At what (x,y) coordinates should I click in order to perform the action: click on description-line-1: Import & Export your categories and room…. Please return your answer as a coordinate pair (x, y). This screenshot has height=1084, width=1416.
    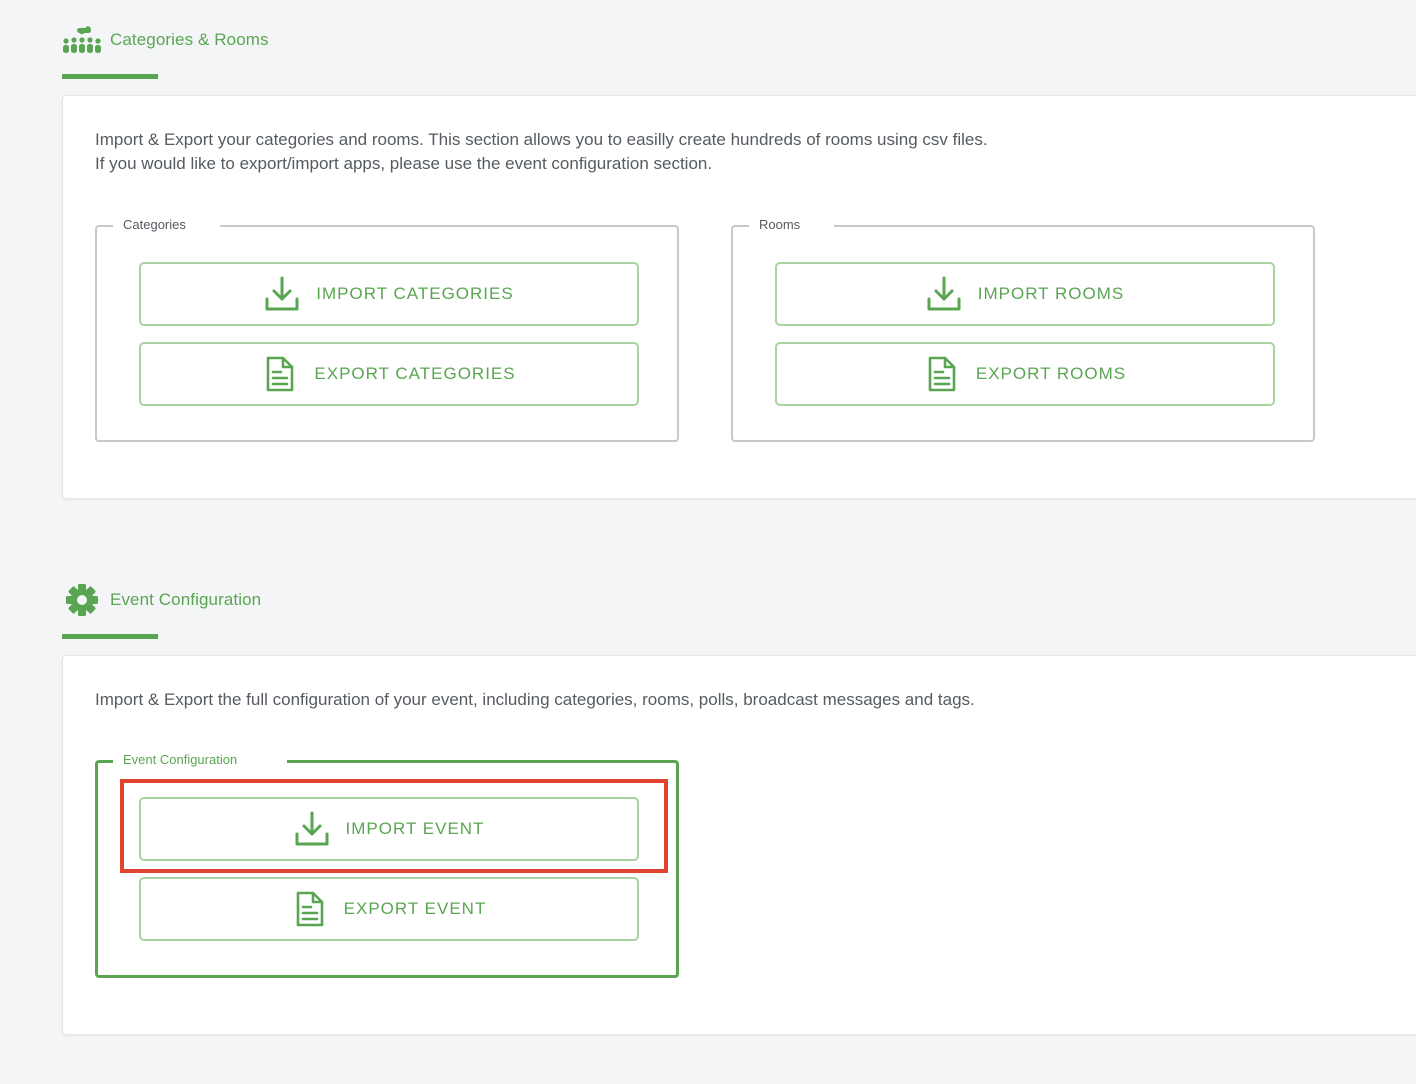
    Looking at the image, I should click on (541, 139).